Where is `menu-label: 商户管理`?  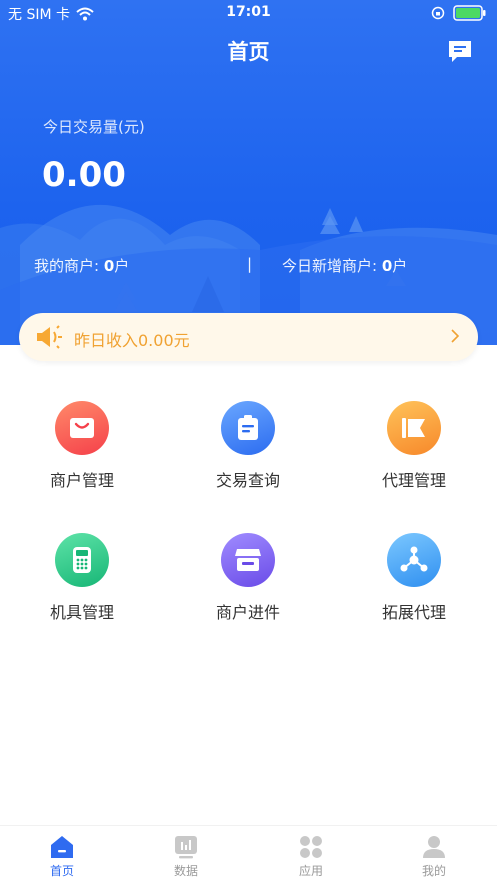
menu-label: 商户管理 is located at coordinates (81, 480).